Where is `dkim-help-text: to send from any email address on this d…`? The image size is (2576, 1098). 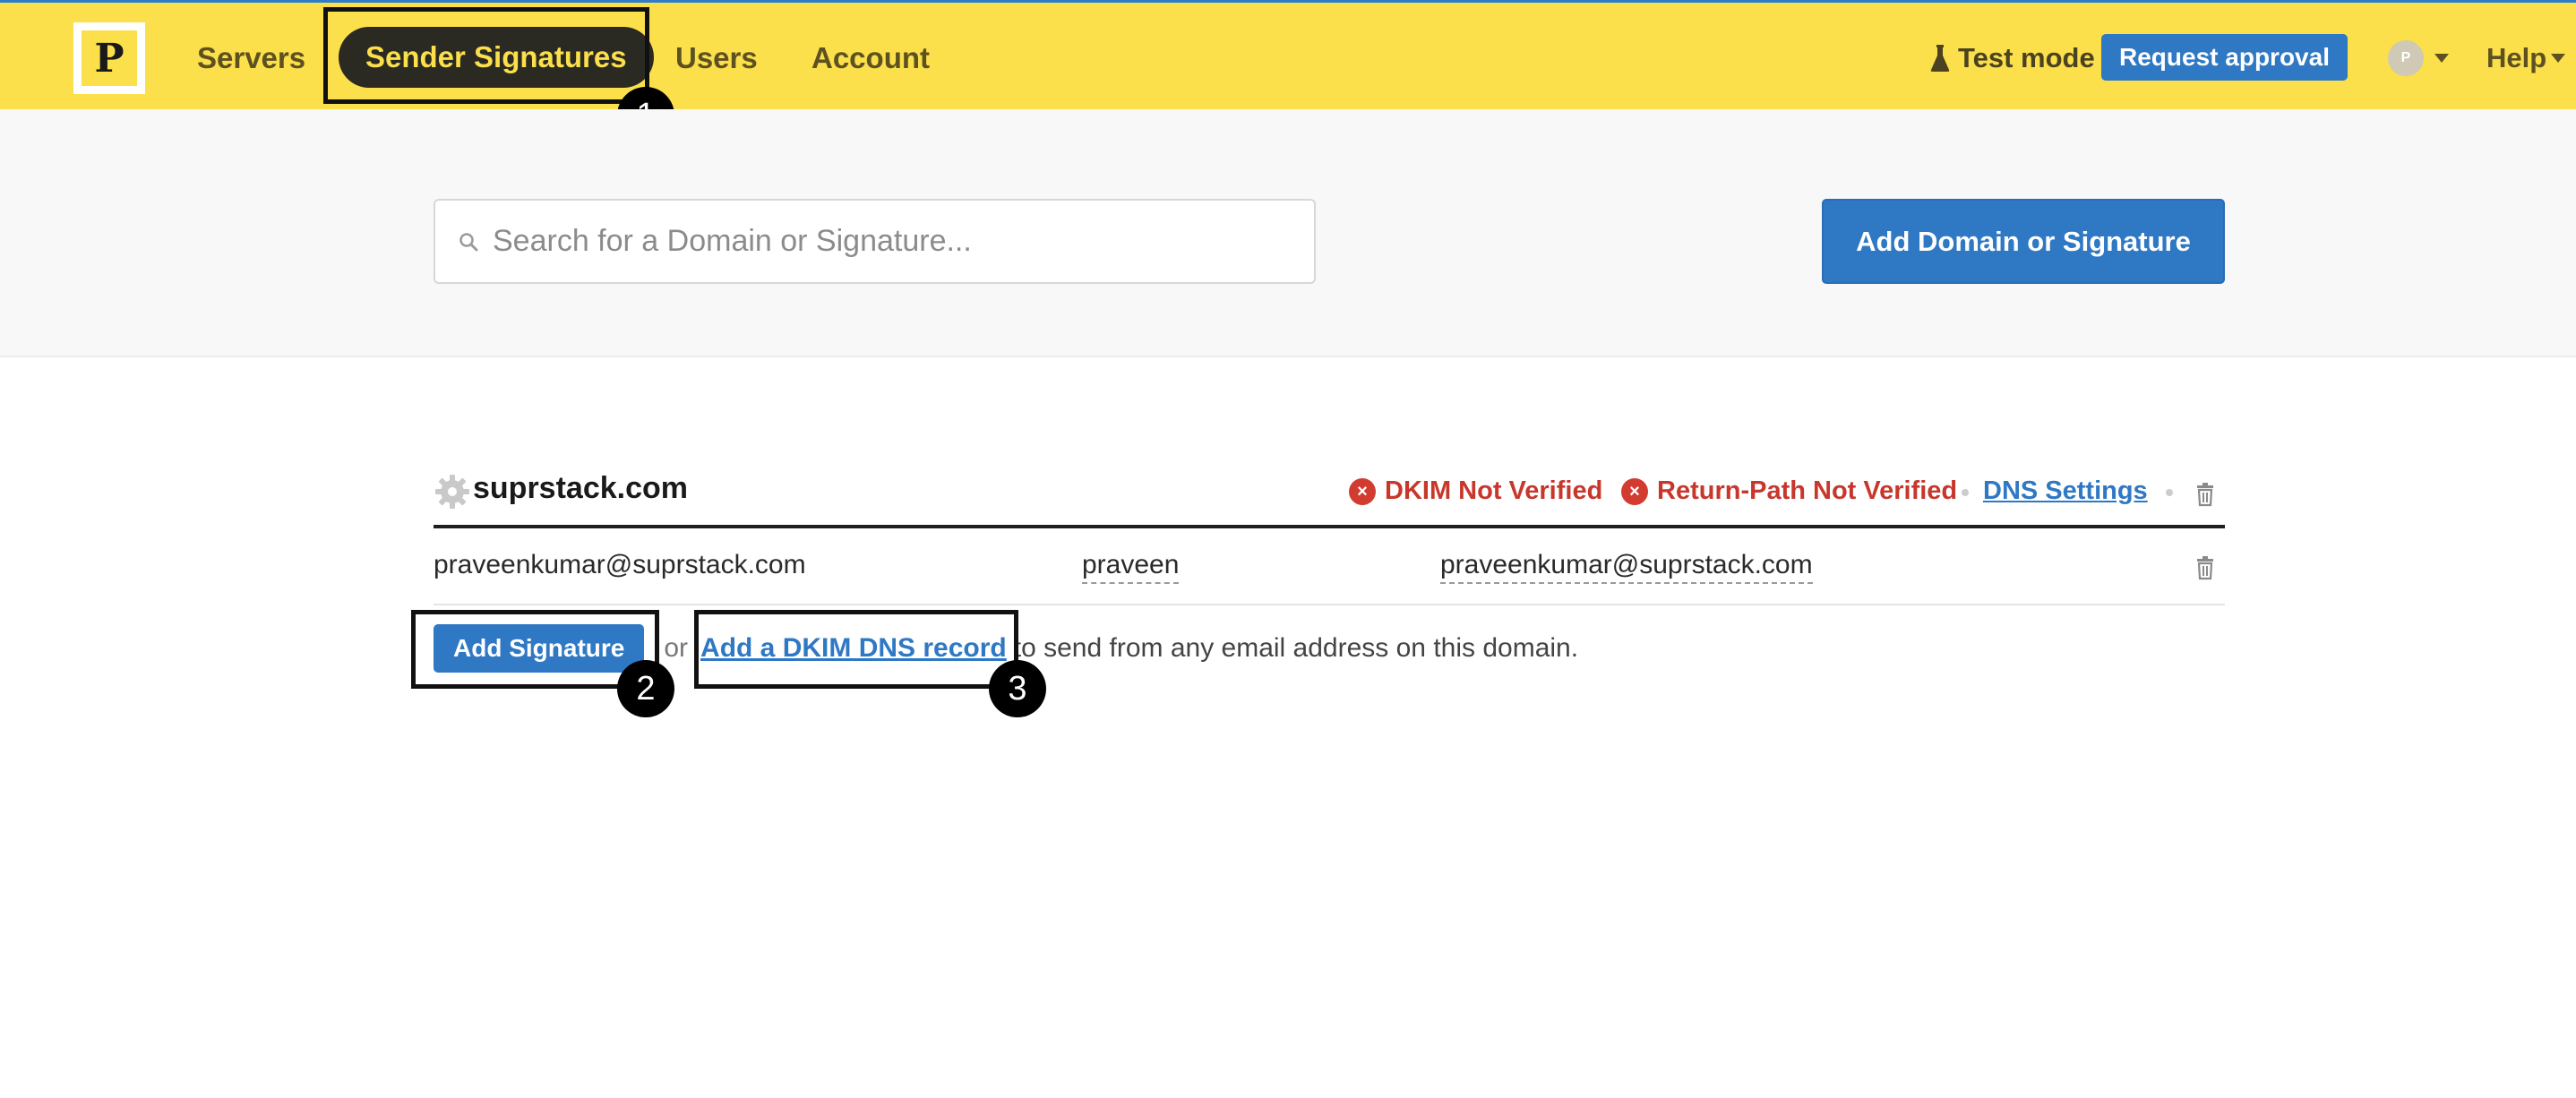 dkim-help-text: to send from any email address on this d… is located at coordinates (1296, 648).